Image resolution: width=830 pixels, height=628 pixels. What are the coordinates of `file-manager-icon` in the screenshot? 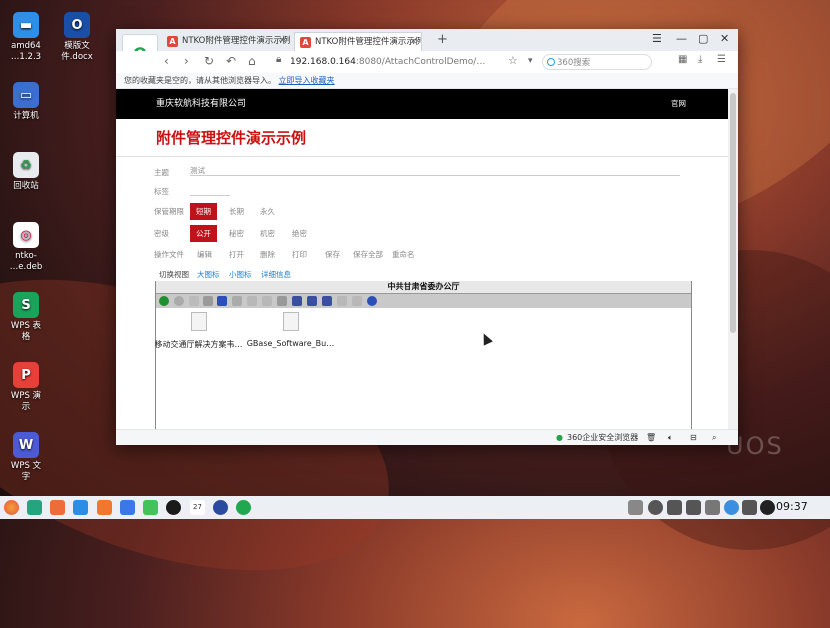 It's located at (80, 507).